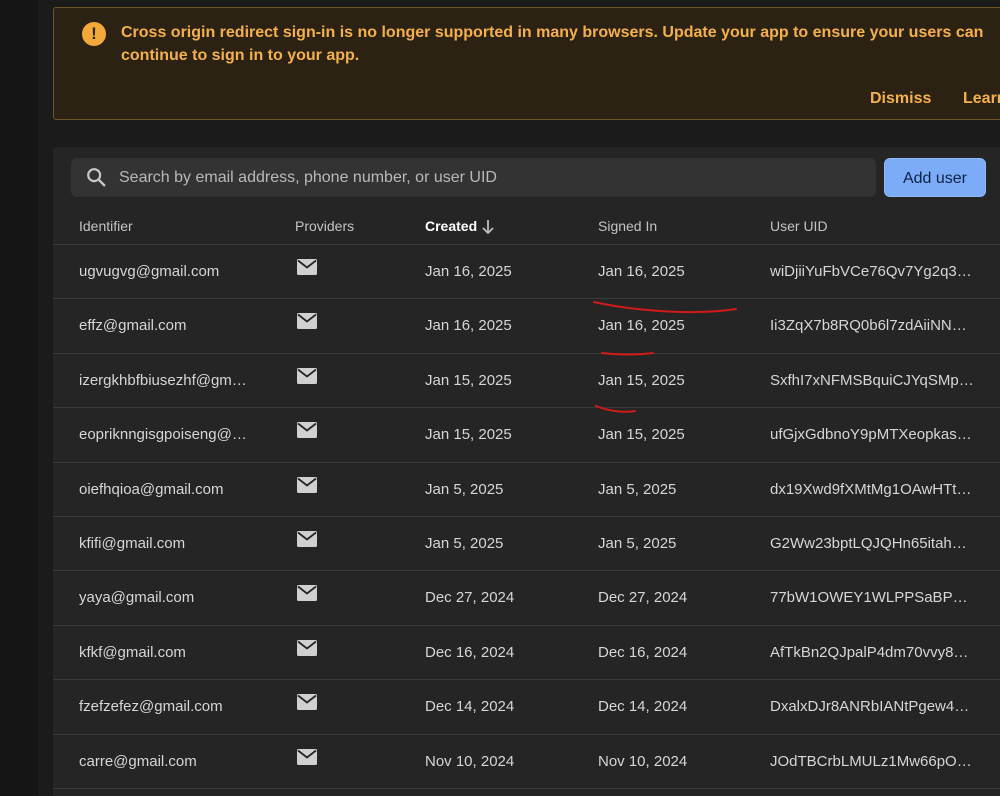 This screenshot has width=1000, height=796. Describe the element at coordinates (106, 226) in the screenshot. I see `column-header-identifier: Identifier` at that location.